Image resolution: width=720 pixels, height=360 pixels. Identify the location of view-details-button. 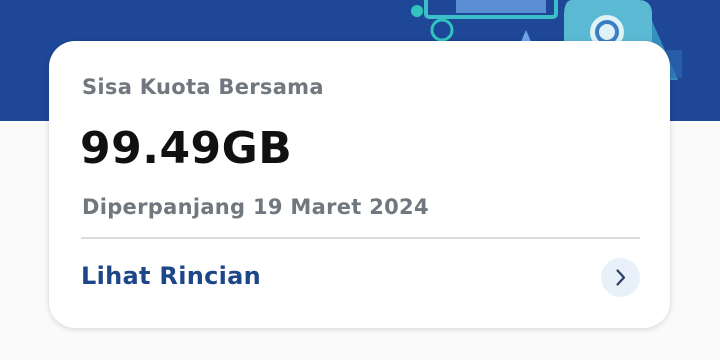
(620, 277).